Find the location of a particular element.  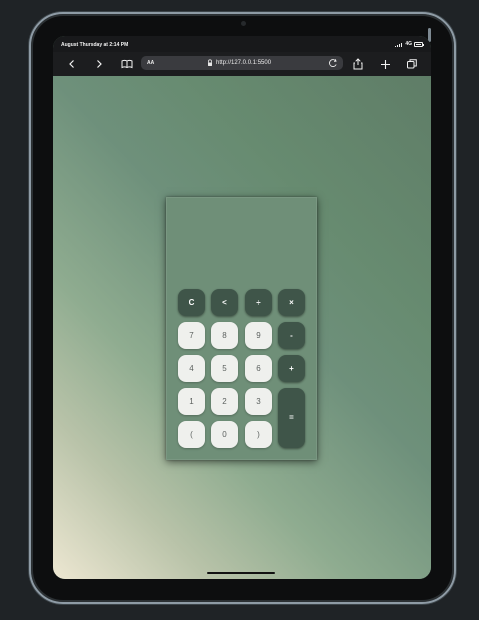

digit-7-button: 7 is located at coordinates (191, 335).